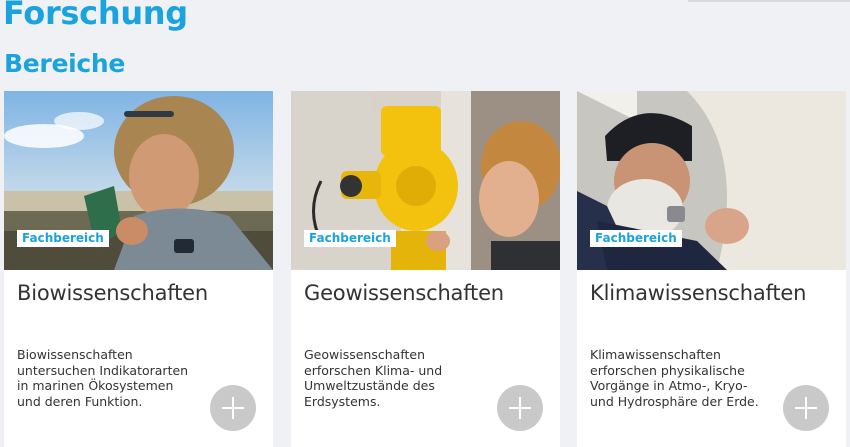 Image resolution: width=850 pixels, height=447 pixels. What do you see at coordinates (769, 1) in the screenshot?
I see `top-divider` at bounding box center [769, 1].